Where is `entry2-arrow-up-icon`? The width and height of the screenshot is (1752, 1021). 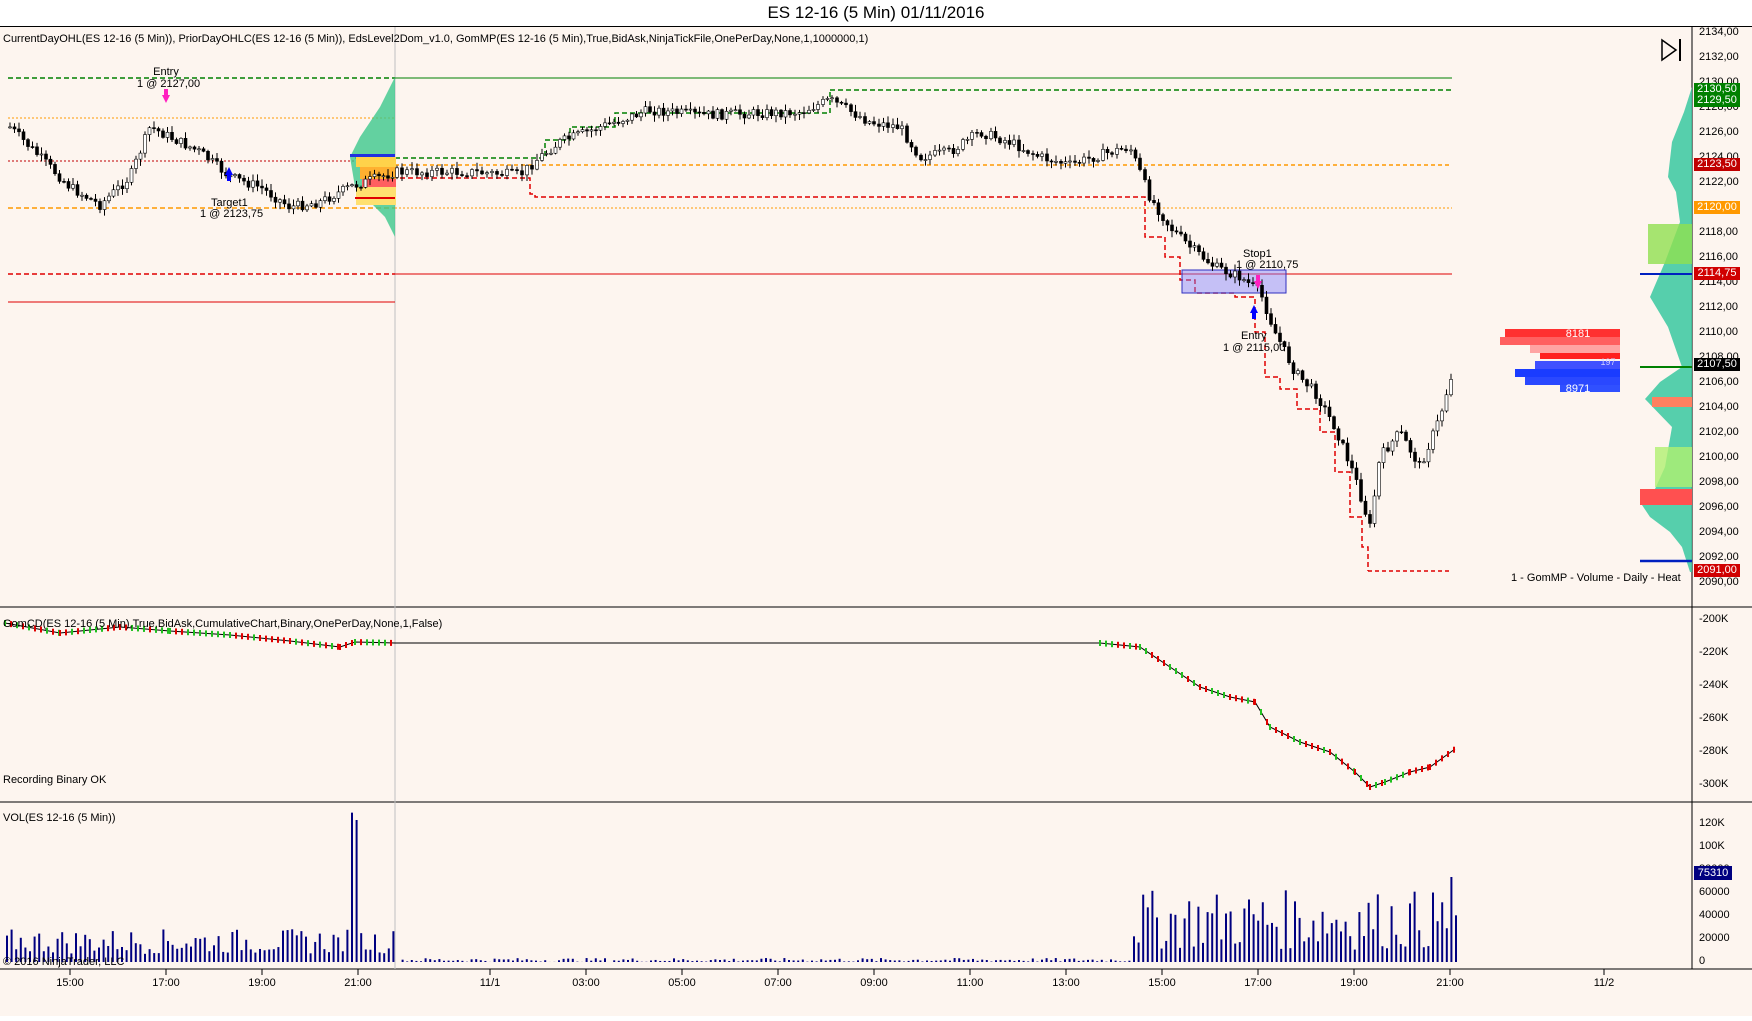
entry2-arrow-up-icon is located at coordinates (1254, 312).